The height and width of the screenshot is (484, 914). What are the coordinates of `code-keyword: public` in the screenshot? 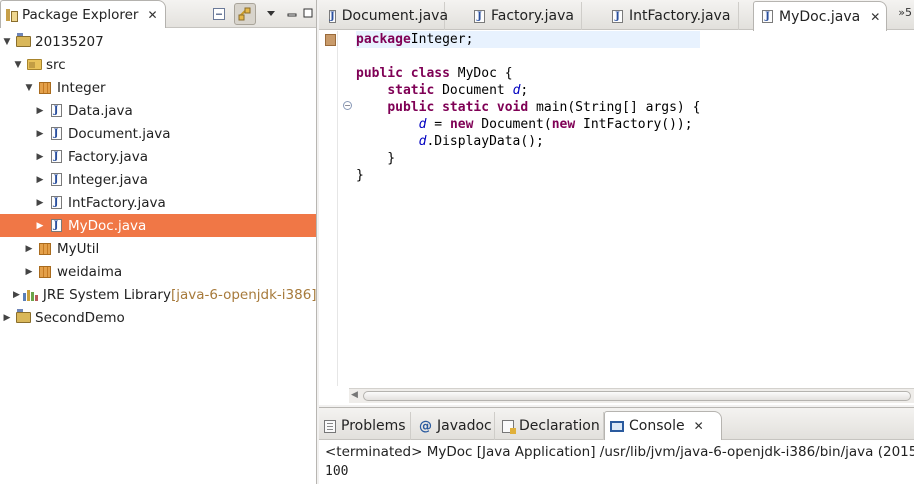 It's located at (411, 107).